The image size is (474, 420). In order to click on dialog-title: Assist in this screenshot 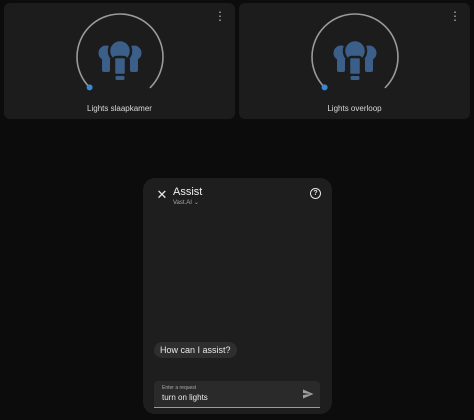, I will do `click(188, 192)`.